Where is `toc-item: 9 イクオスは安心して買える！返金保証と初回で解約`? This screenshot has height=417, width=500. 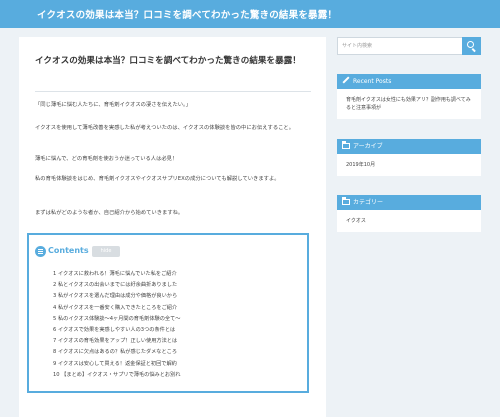 toc-item: 9 イクオスは安心して買える！返金保証と初回で解約 is located at coordinates (116, 364).